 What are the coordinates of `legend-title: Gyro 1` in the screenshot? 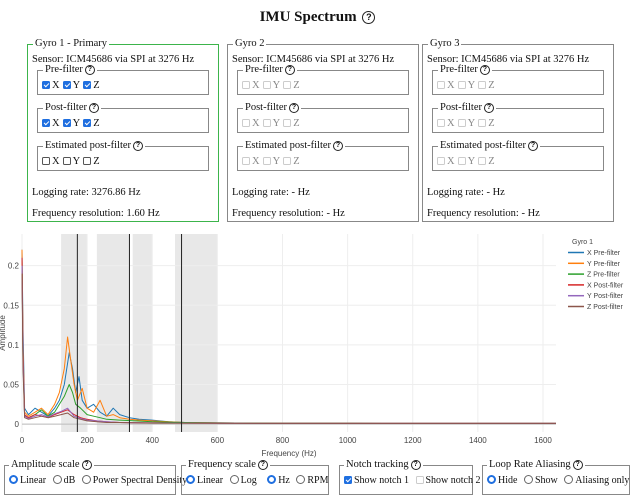 It's located at (582, 242).